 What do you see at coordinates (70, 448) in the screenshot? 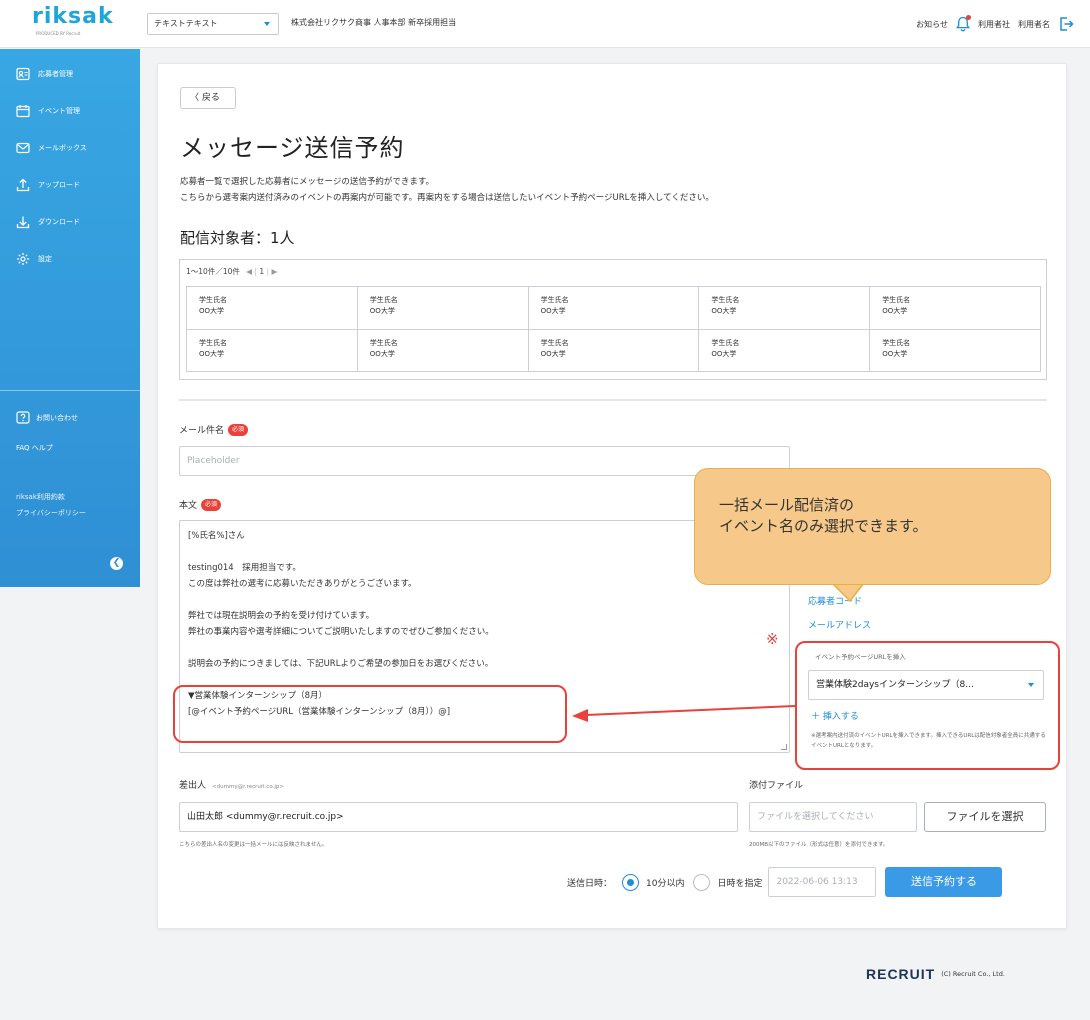
I see `sidebar-item-faq: FAQ ヘルプ` at bounding box center [70, 448].